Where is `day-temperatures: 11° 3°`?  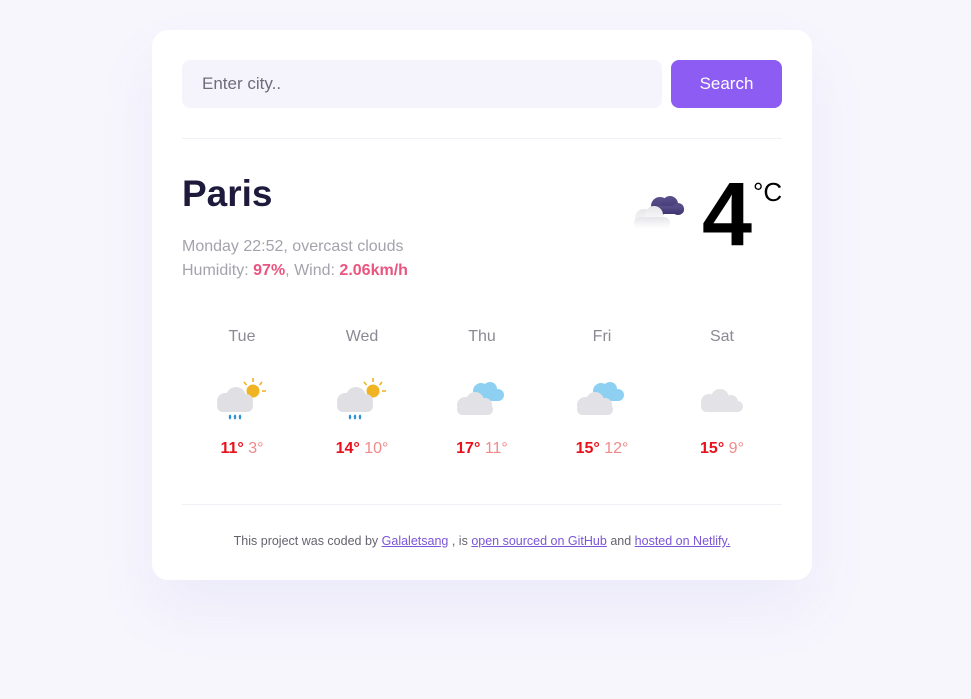
day-temperatures: 11° 3° is located at coordinates (242, 449).